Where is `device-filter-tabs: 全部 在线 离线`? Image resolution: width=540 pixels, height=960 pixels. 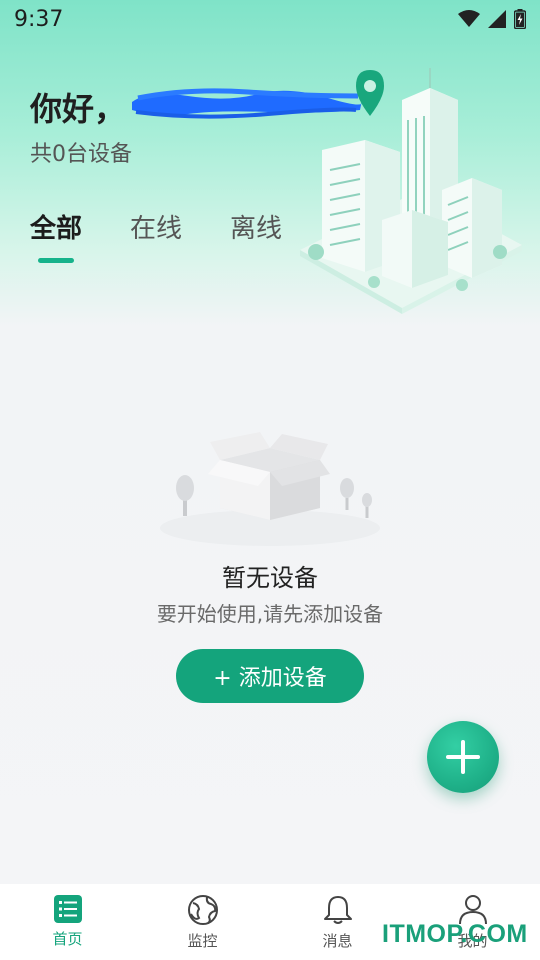 device-filter-tabs: 全部 在线 离线 is located at coordinates (156, 235).